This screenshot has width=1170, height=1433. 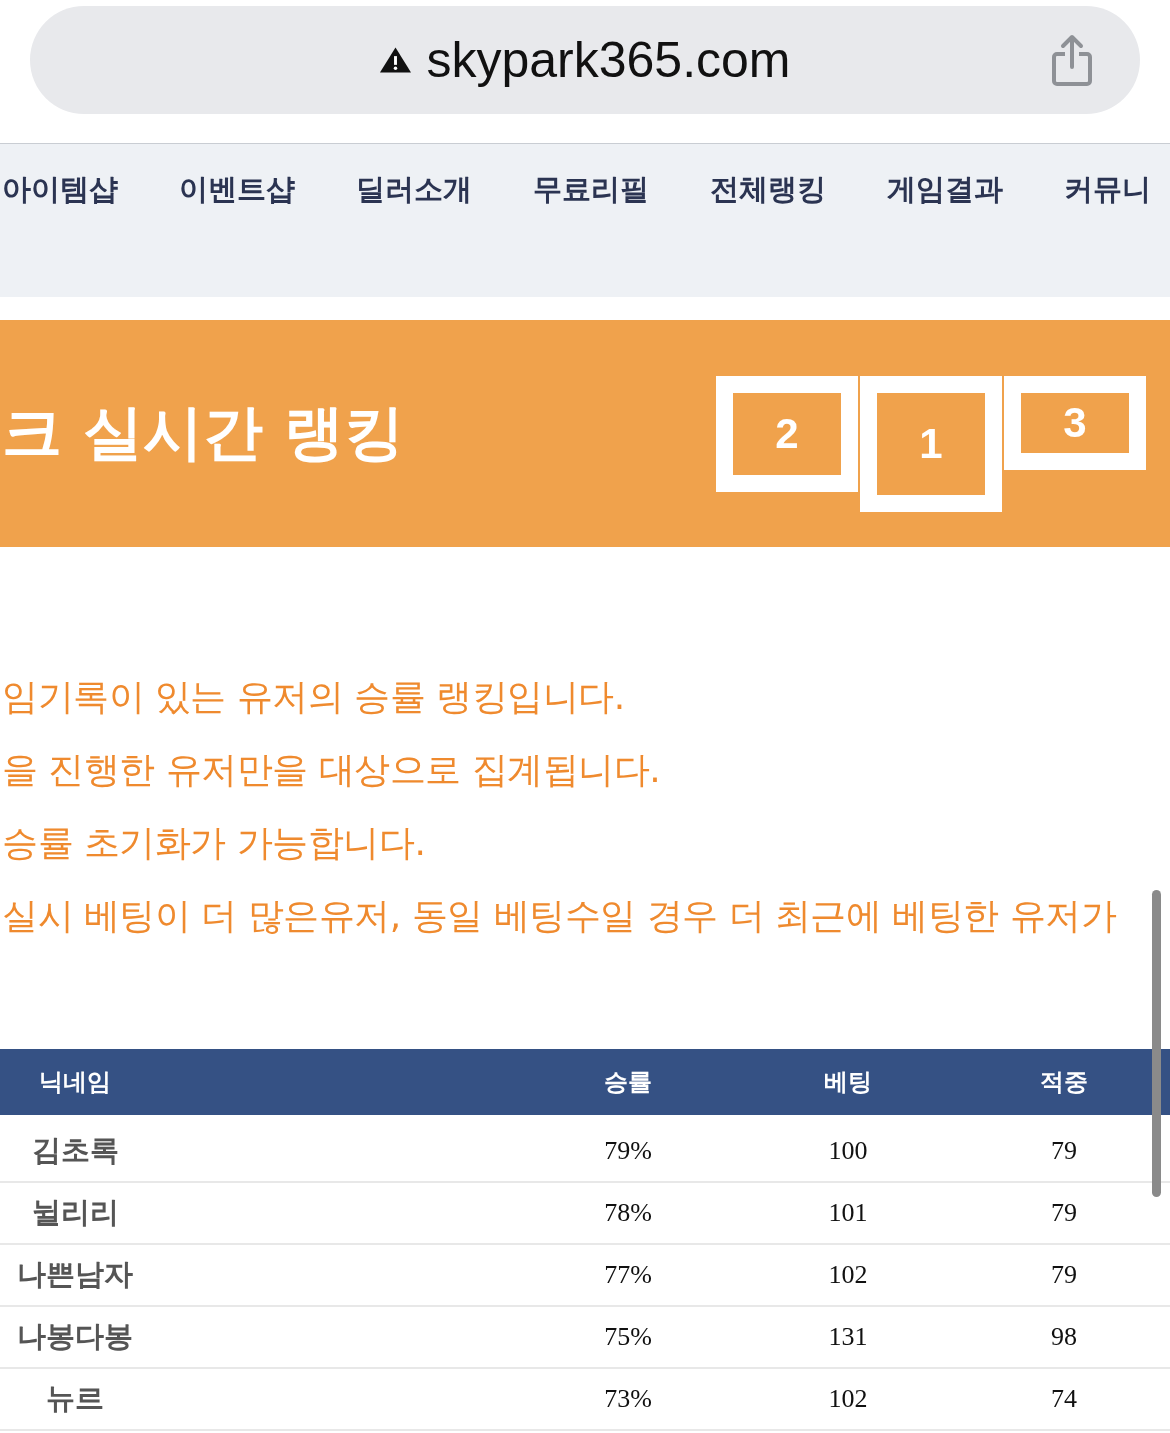 What do you see at coordinates (75, 1212) in the screenshot?
I see `nickname: 뉠리리` at bounding box center [75, 1212].